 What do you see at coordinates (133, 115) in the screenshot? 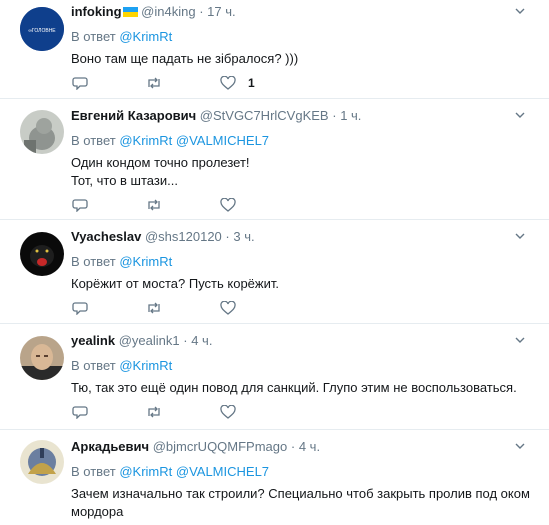
I see `author-name: Евгений Казарович` at bounding box center [133, 115].